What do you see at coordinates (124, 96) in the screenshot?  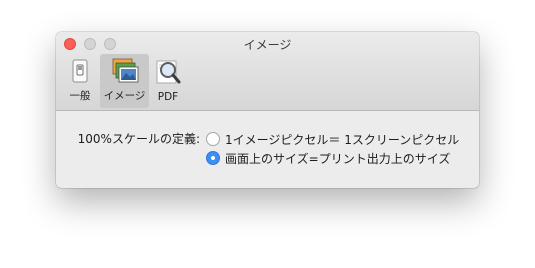 I see `tab-image-label: イメージ` at bounding box center [124, 96].